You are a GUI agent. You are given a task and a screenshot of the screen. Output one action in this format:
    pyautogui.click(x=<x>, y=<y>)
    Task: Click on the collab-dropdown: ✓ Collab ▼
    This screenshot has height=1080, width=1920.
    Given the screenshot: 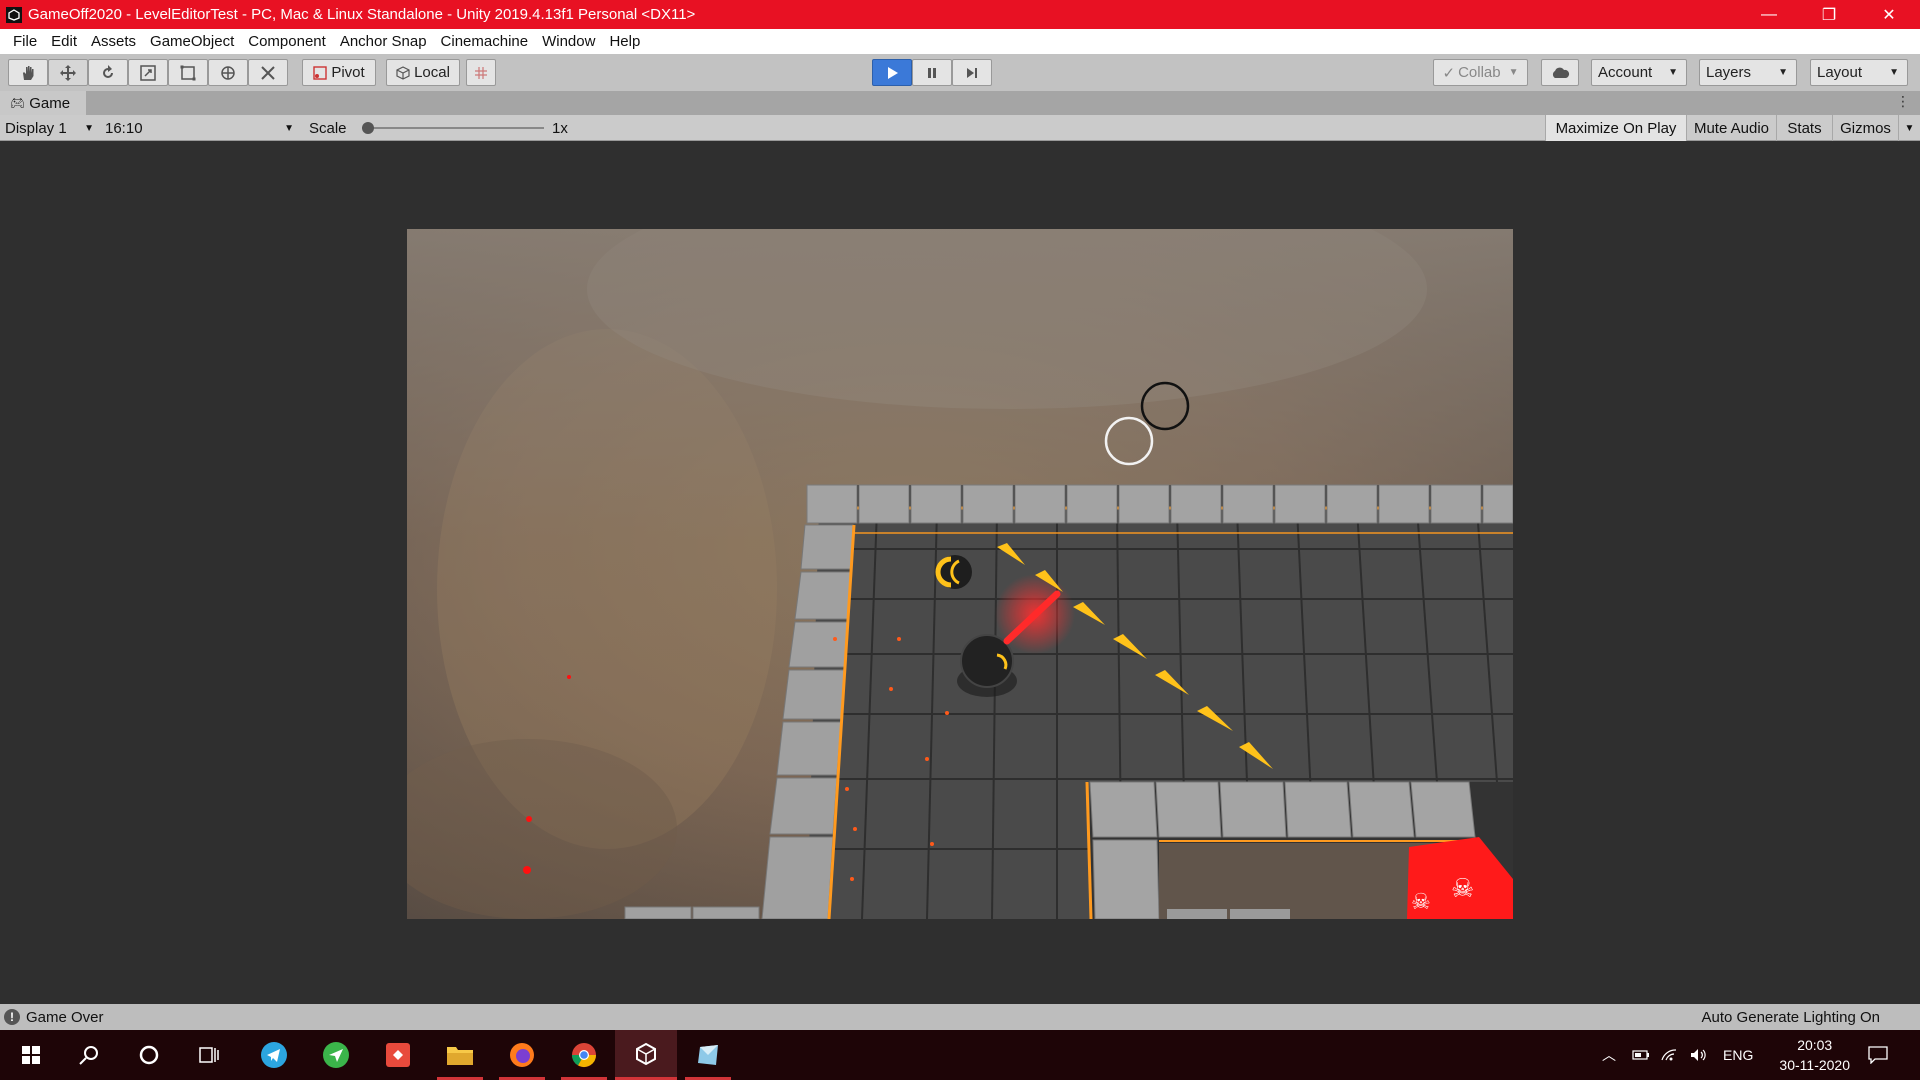 What is the action you would take?
    pyautogui.click(x=1480, y=72)
    